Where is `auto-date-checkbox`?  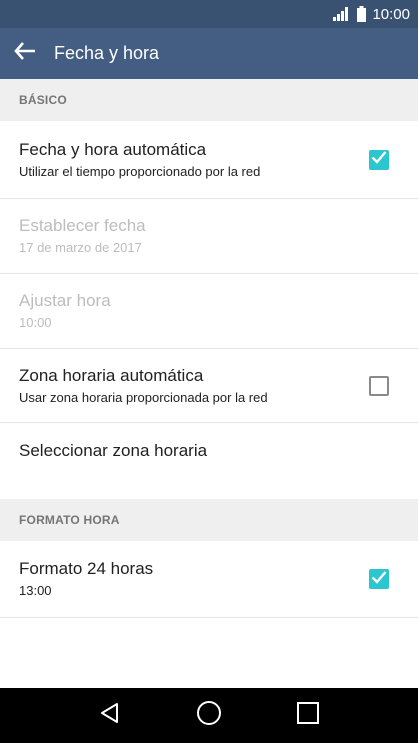 auto-date-checkbox is located at coordinates (379, 159).